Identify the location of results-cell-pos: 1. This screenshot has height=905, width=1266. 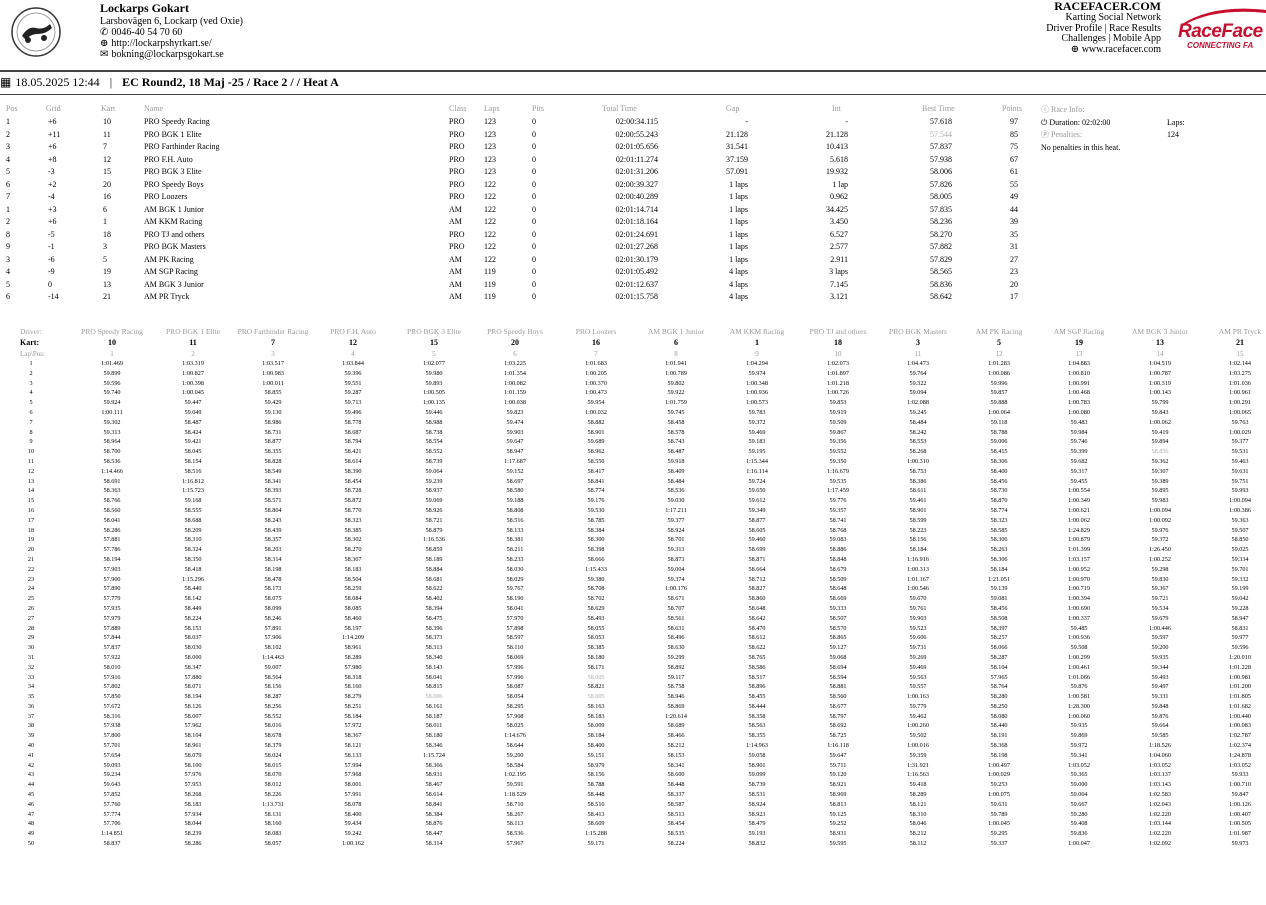
(8, 209).